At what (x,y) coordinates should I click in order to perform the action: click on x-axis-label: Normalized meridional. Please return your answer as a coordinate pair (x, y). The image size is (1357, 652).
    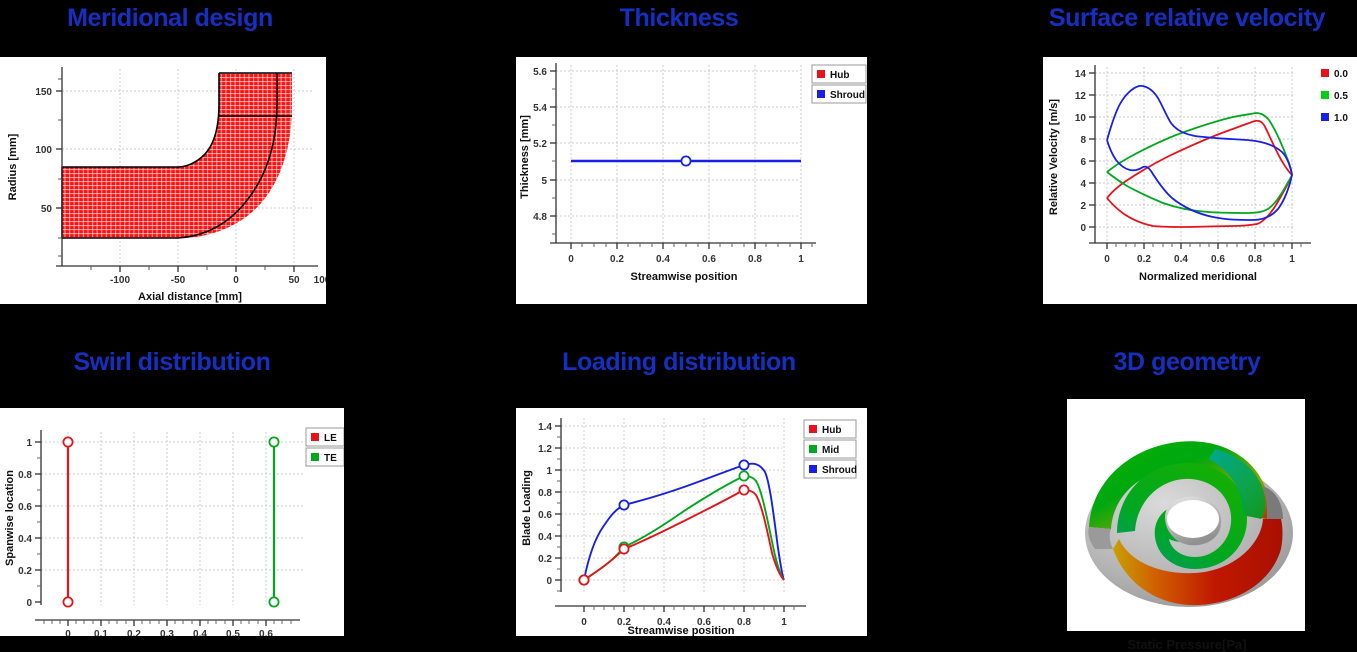
    Looking at the image, I should click on (1198, 277).